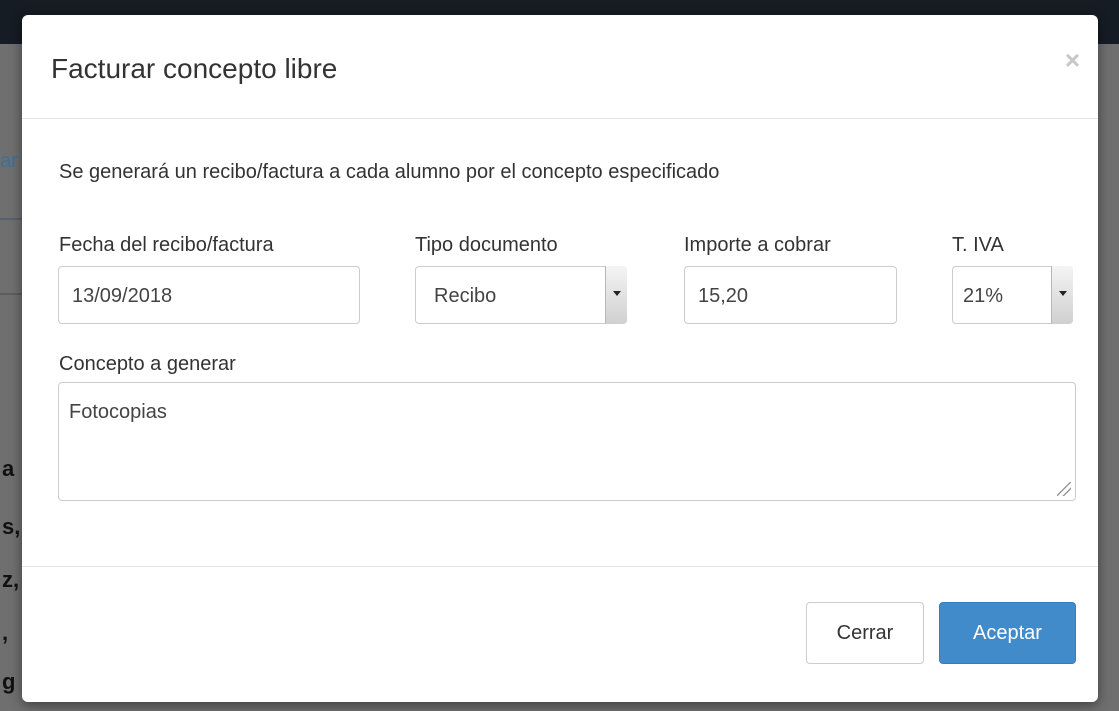 The height and width of the screenshot is (711, 1119). What do you see at coordinates (865, 633) in the screenshot?
I see `cerrar-button: Cerrar` at bounding box center [865, 633].